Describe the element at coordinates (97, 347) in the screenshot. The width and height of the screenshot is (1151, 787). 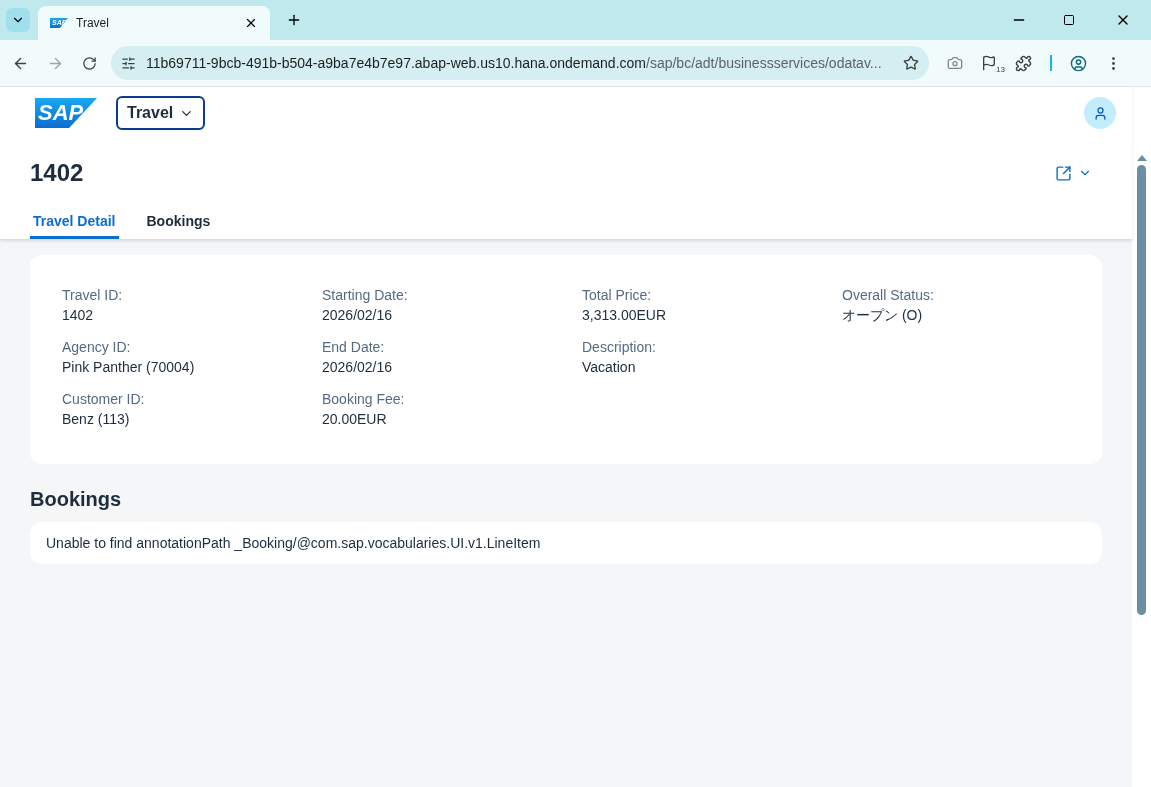
I see `field-label: Agency ID:` at that location.